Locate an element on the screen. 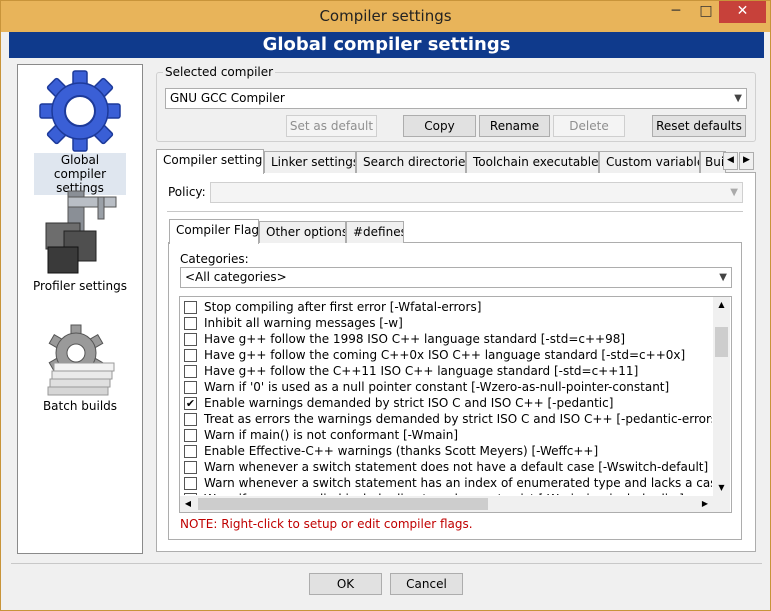 This screenshot has width=771, height=611. selected-compiler-label: Selected compiler is located at coordinates (219, 72).